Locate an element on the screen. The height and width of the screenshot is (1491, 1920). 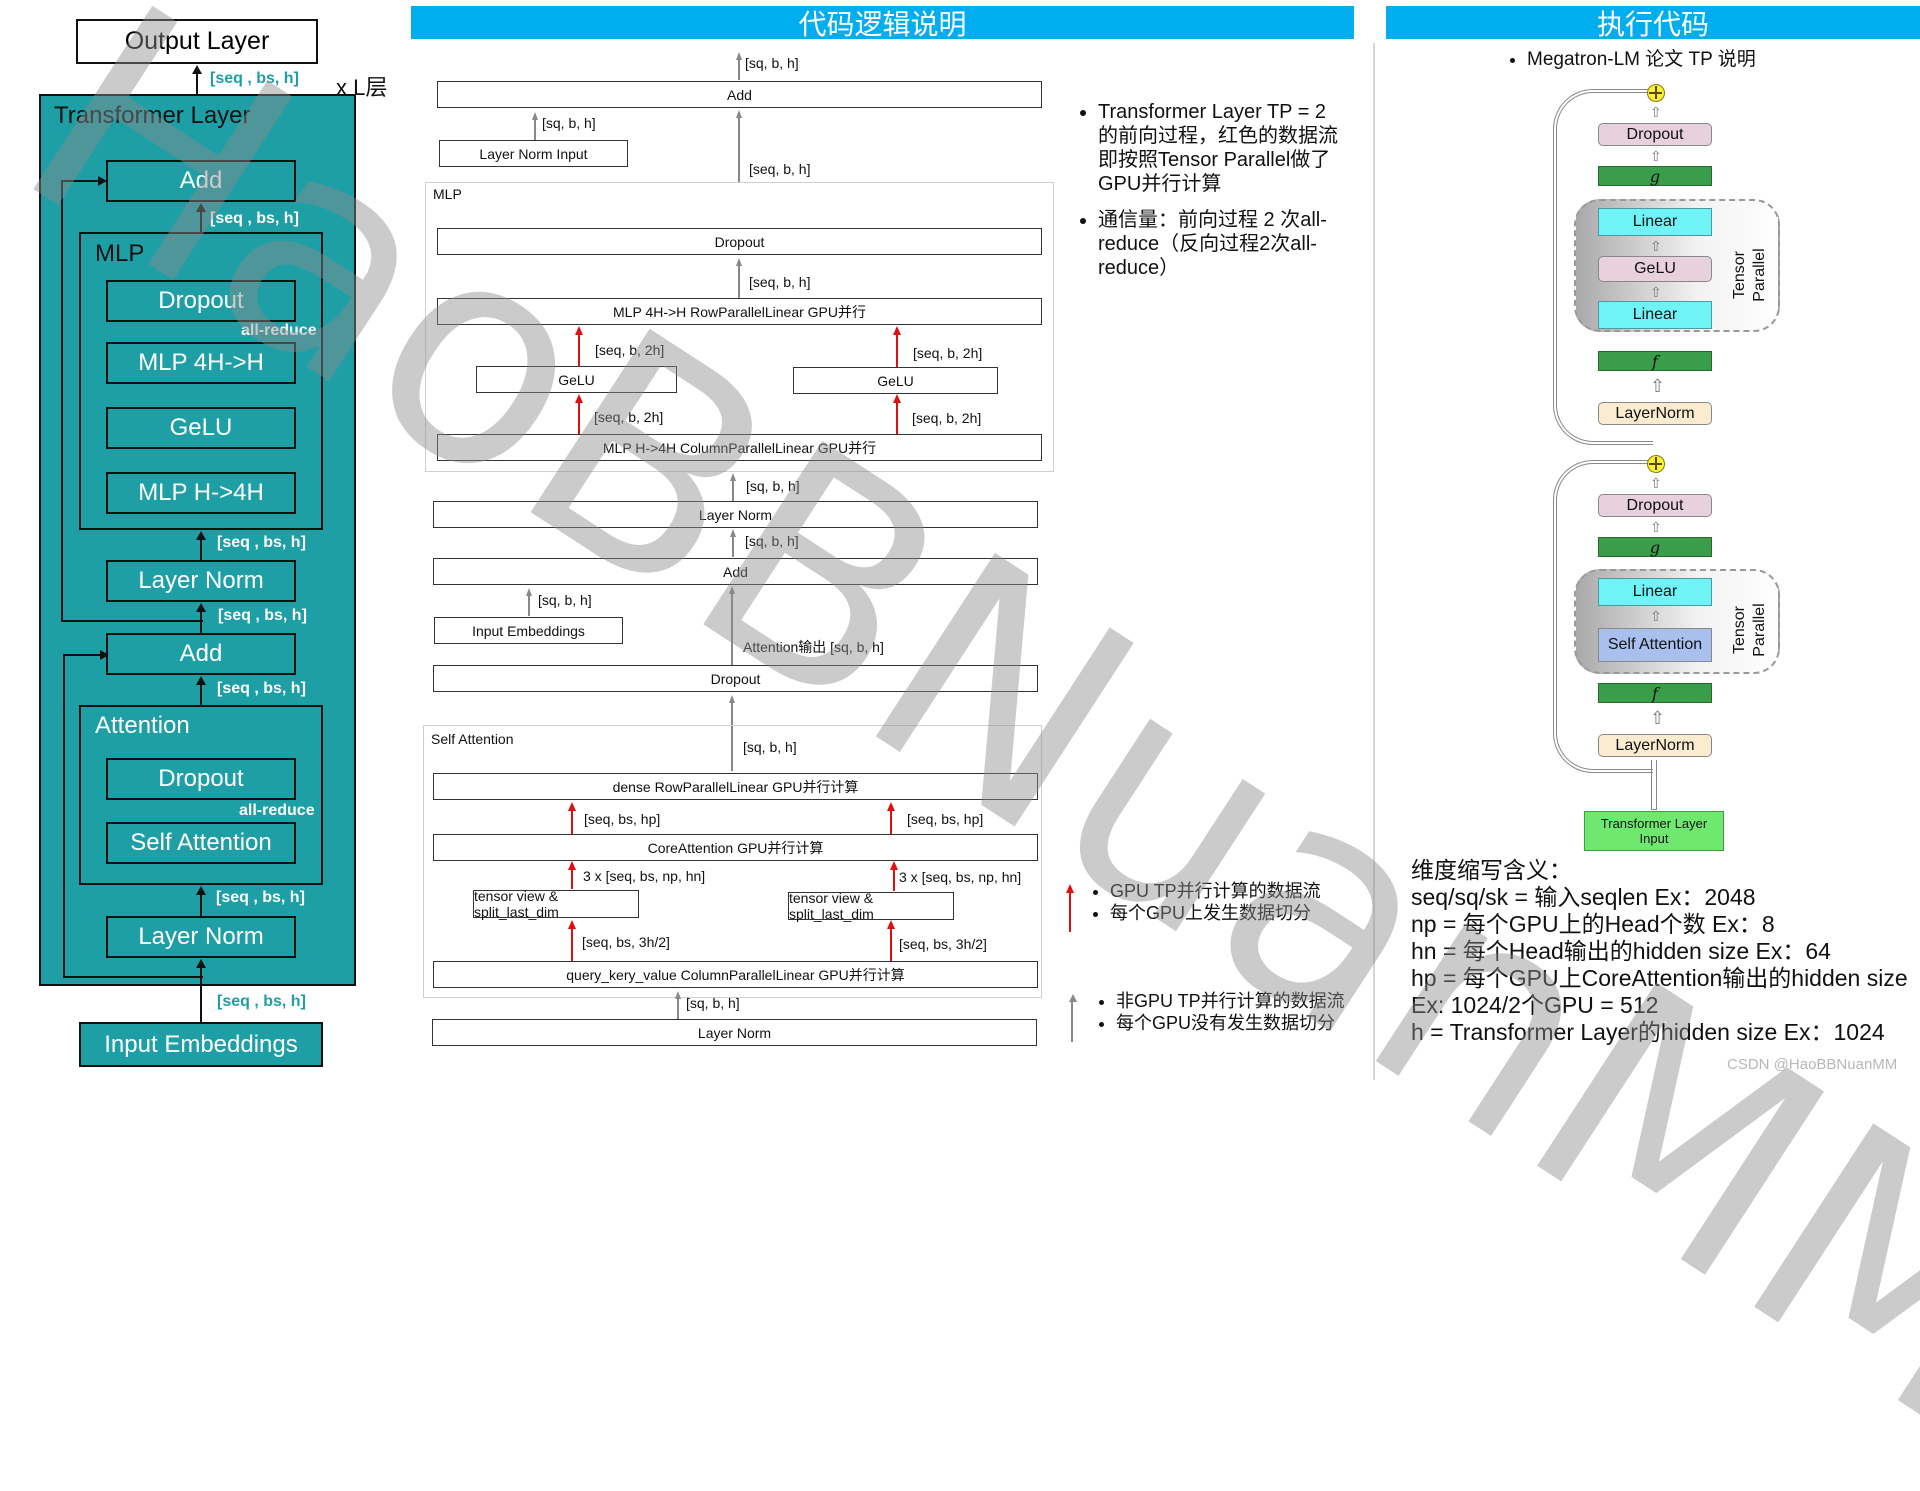
dense-label: dense RowParallelLinear GPU并行计算 is located at coordinates (735, 786).